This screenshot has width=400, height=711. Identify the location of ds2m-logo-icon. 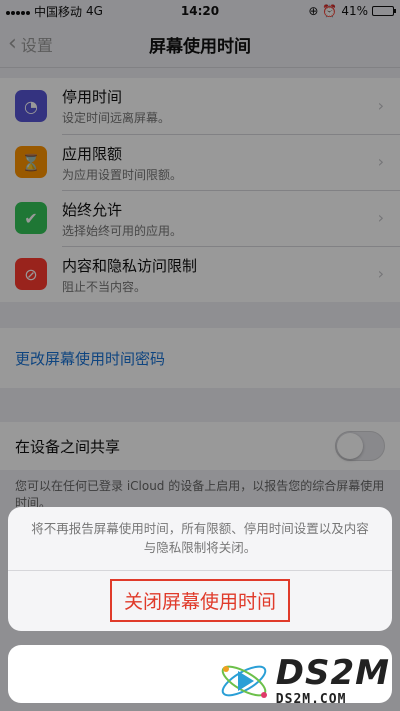
(244, 681).